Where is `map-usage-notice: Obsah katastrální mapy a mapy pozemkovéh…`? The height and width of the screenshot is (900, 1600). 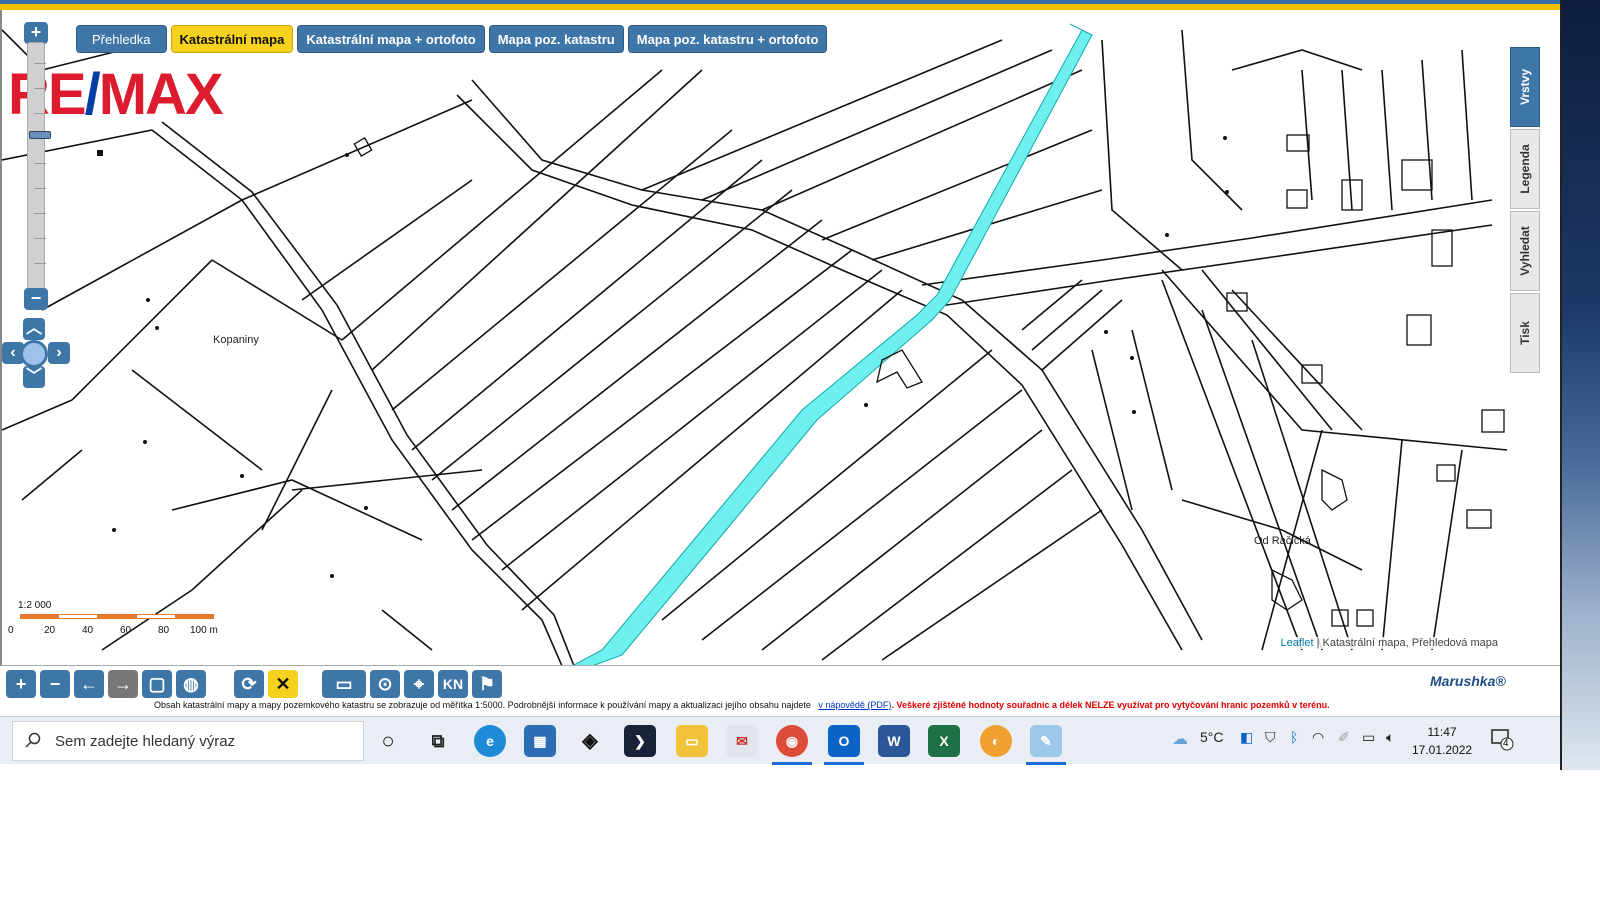 map-usage-notice: Obsah katastrální mapy a mapy pozemkovéh… is located at coordinates (742, 705).